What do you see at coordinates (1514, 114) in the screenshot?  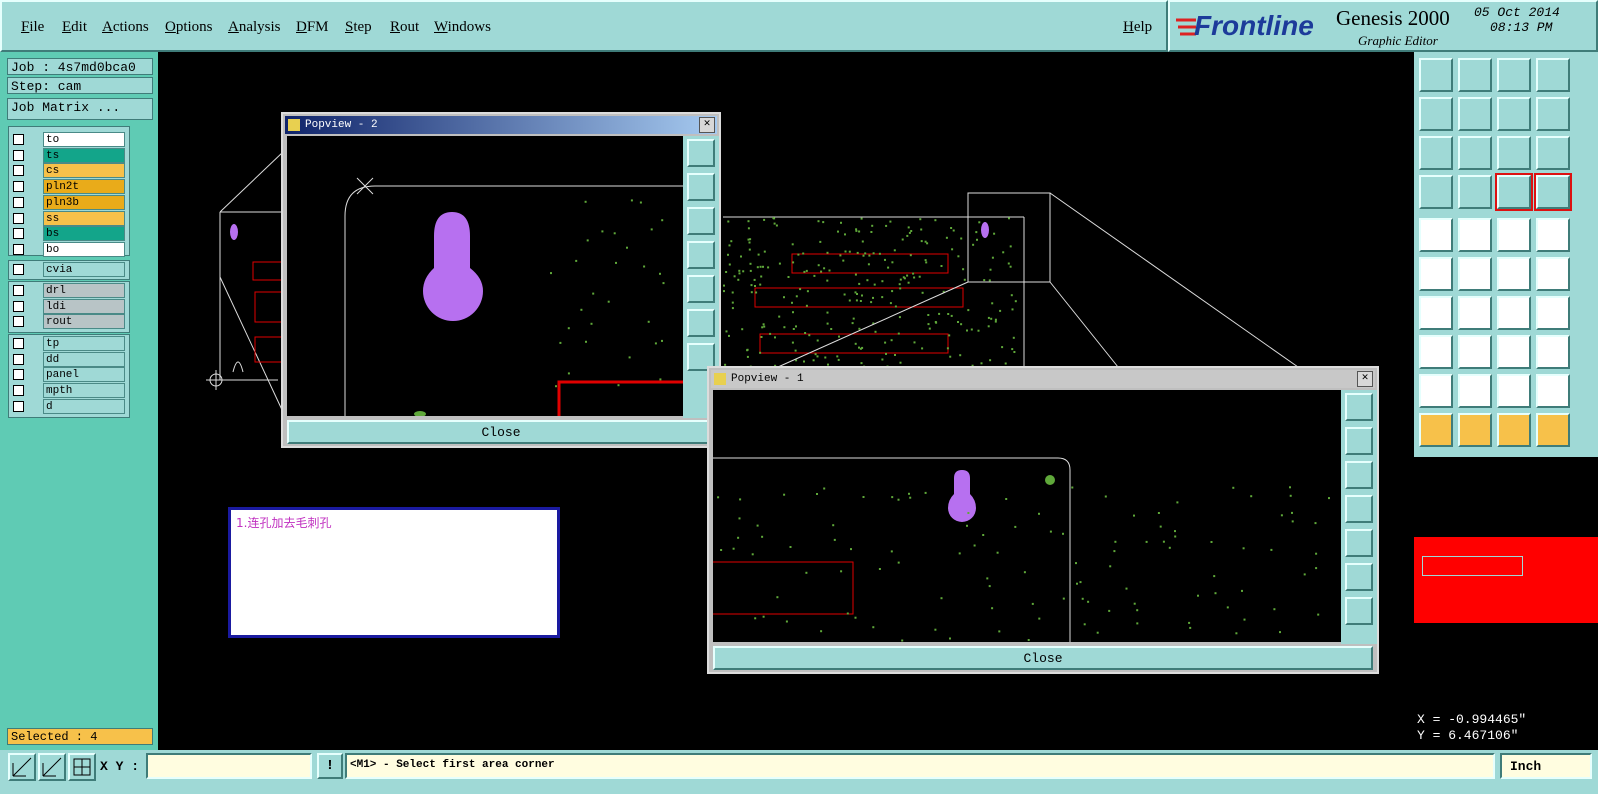 I see `snap-toggle-button` at bounding box center [1514, 114].